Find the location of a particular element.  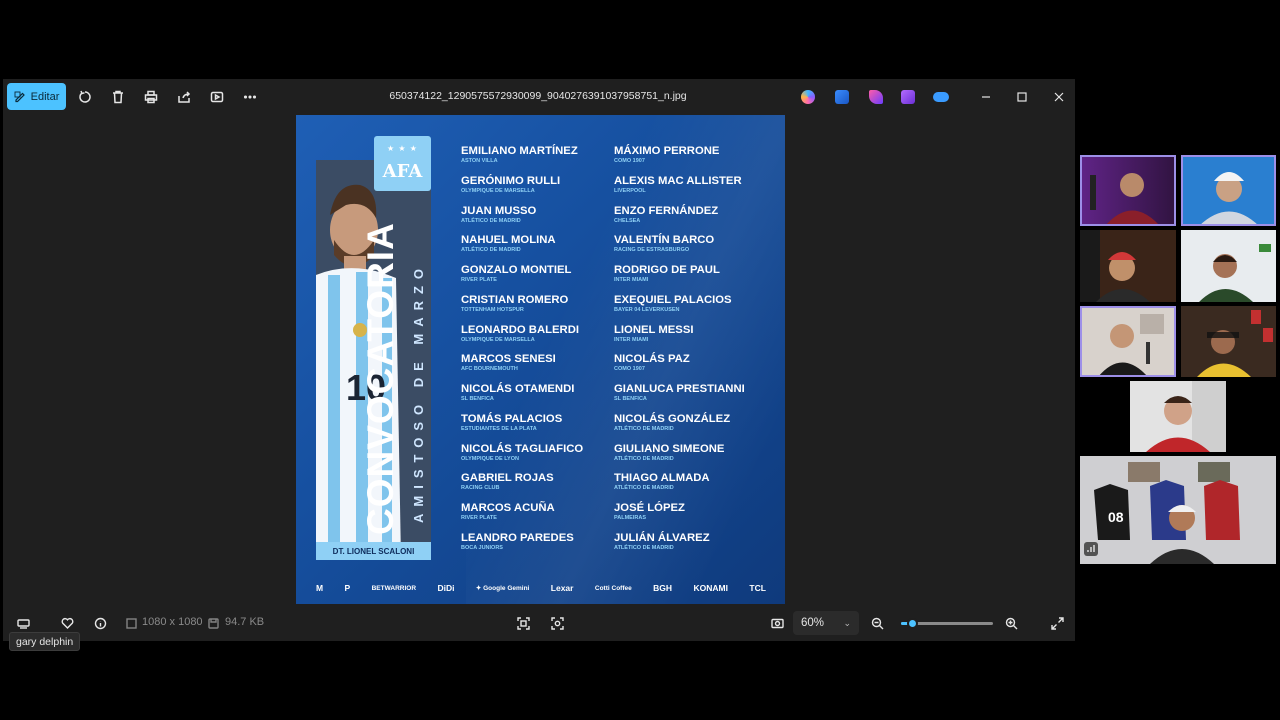

afa-stars: ★ ★ ★ is located at coordinates (402, 148).